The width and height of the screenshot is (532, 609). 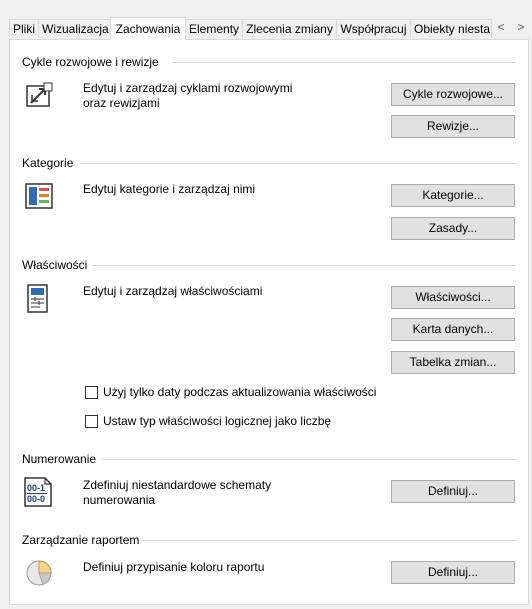 I want to click on numbering-description-line1: Zdefiniuj niestandardowe schematy, so click(x=177, y=485).